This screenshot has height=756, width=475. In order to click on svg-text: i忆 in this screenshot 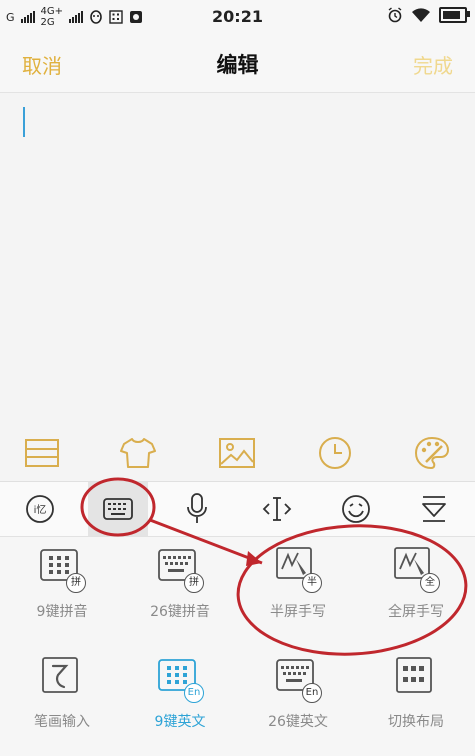, I will do `click(40, 509)`.